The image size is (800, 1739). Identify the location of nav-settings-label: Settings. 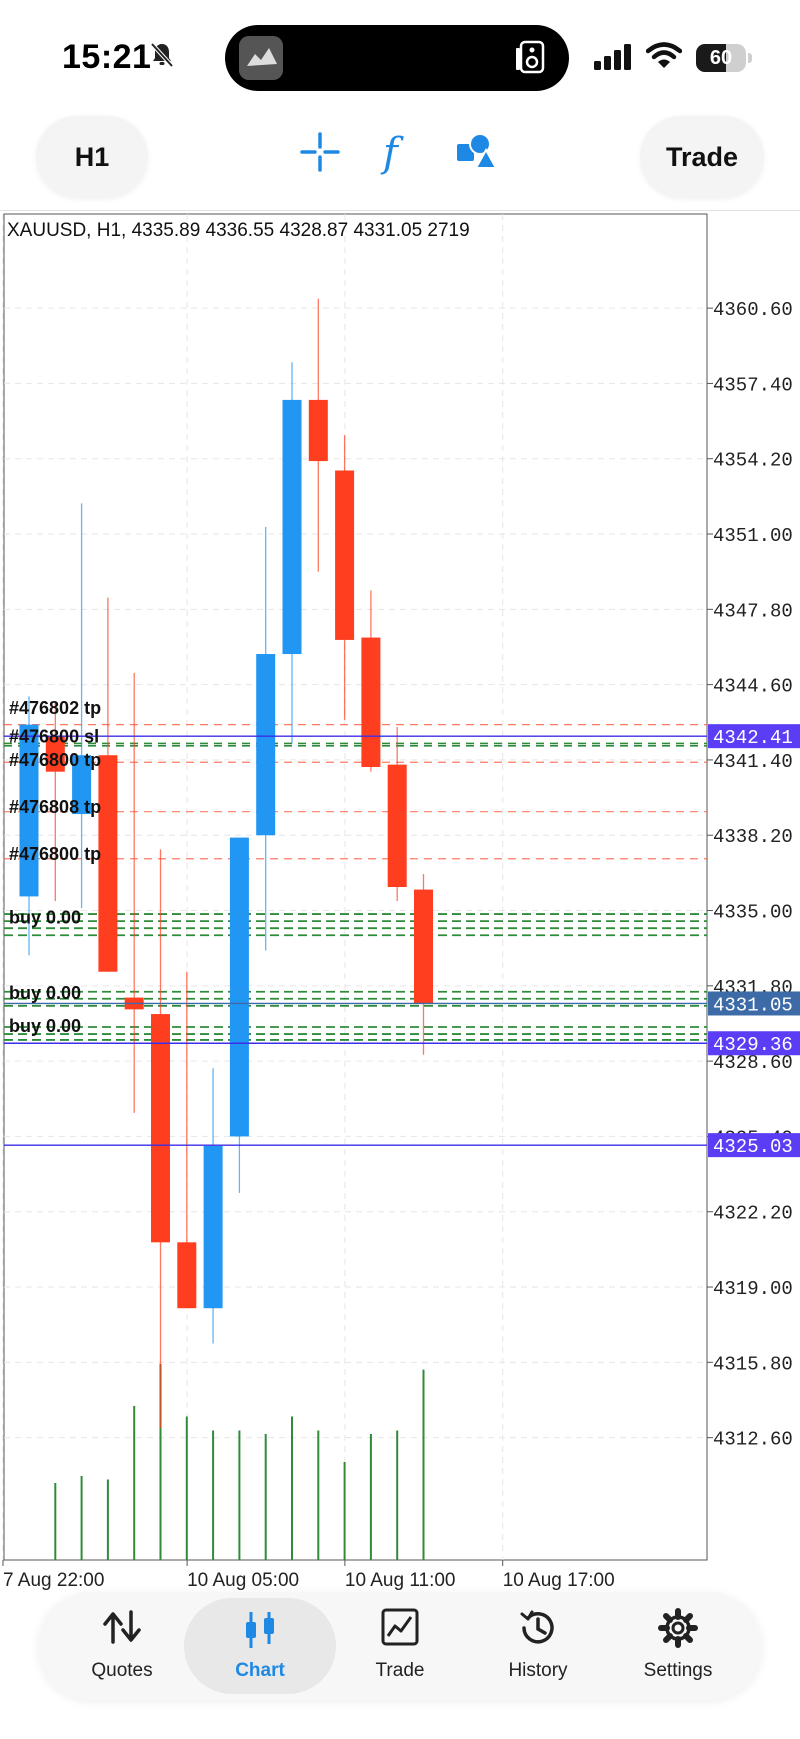
(678, 1670).